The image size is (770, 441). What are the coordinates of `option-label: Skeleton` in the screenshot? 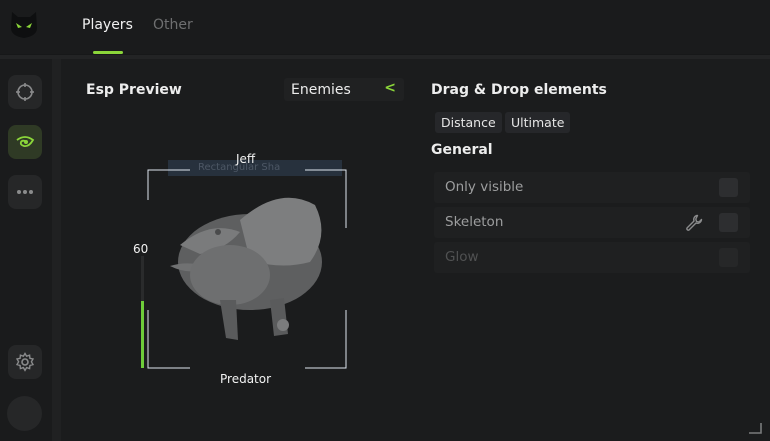 It's located at (474, 222).